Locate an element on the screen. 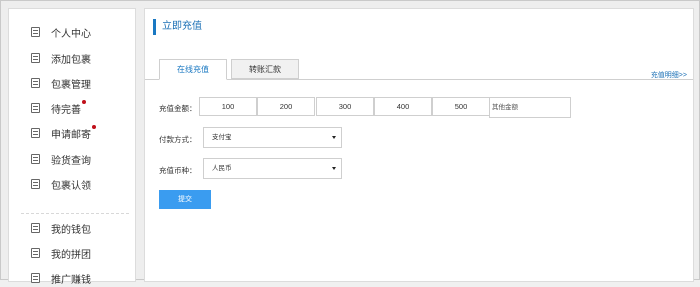 The height and width of the screenshot is (287, 700). amount-option-100: 100 is located at coordinates (228, 106).